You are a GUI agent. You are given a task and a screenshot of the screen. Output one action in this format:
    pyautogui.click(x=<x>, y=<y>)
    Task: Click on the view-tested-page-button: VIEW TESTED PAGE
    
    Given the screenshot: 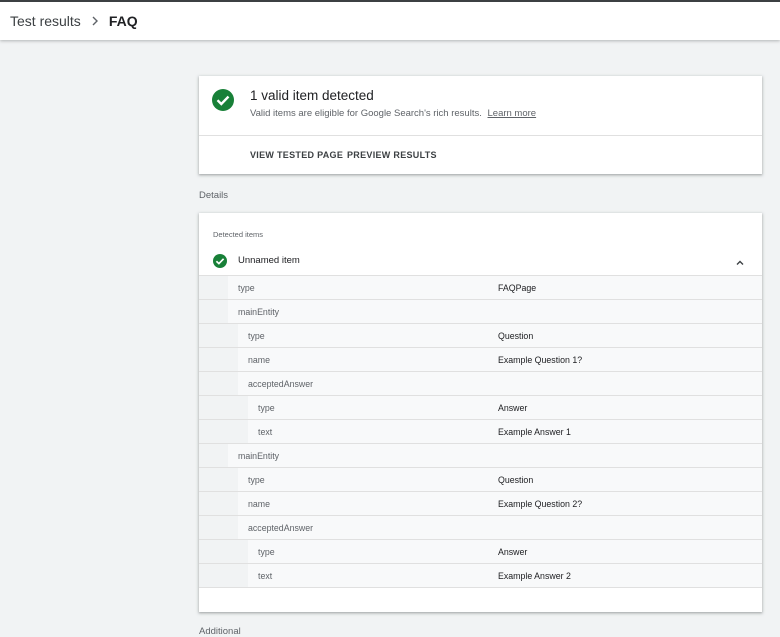 What is the action you would take?
    pyautogui.click(x=296, y=155)
    